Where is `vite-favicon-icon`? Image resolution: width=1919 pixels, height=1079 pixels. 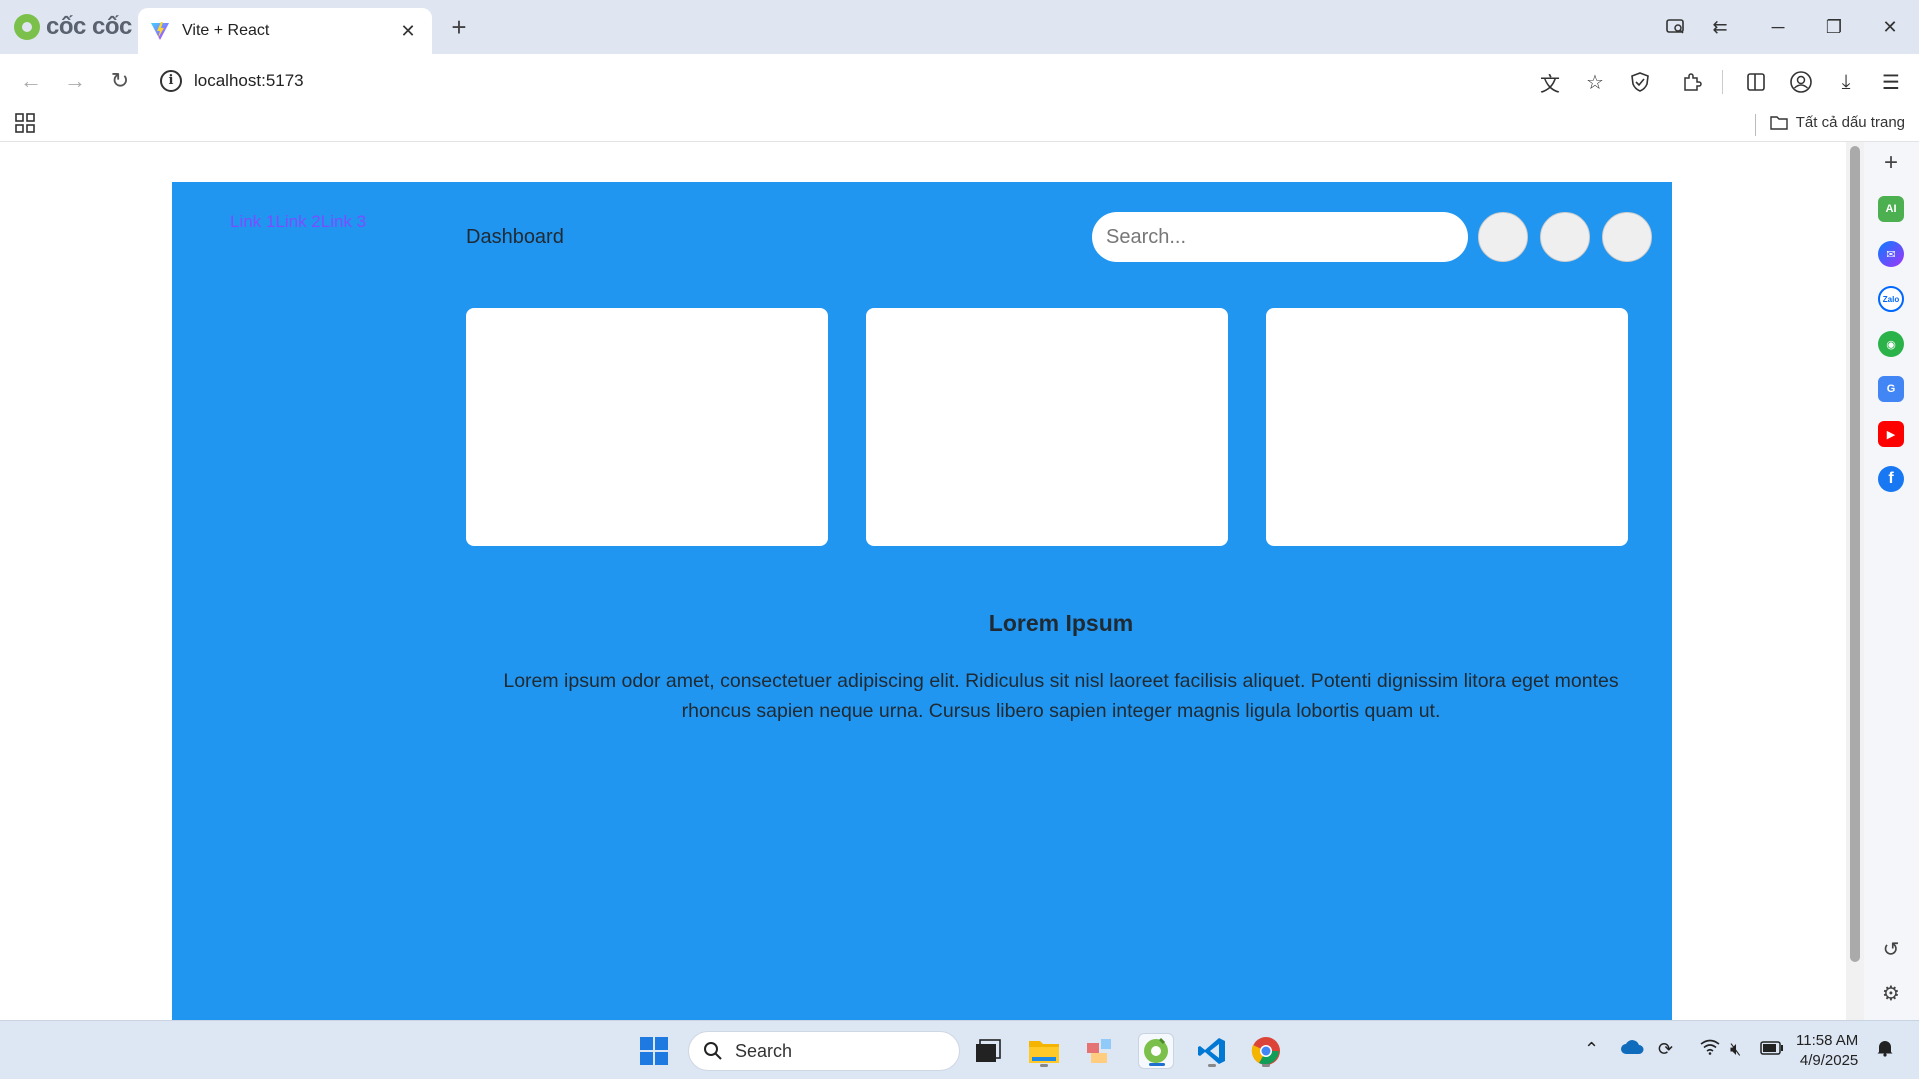 vite-favicon-icon is located at coordinates (160, 31).